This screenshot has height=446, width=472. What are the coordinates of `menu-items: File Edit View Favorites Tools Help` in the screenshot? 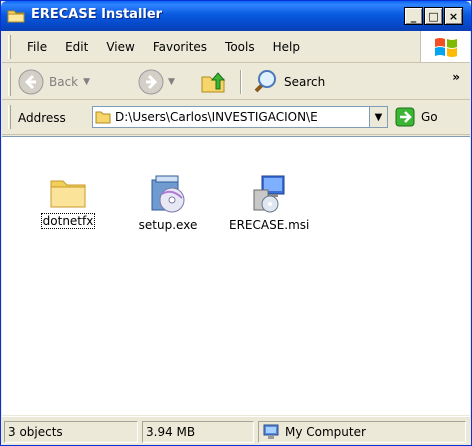 It's located at (163, 47).